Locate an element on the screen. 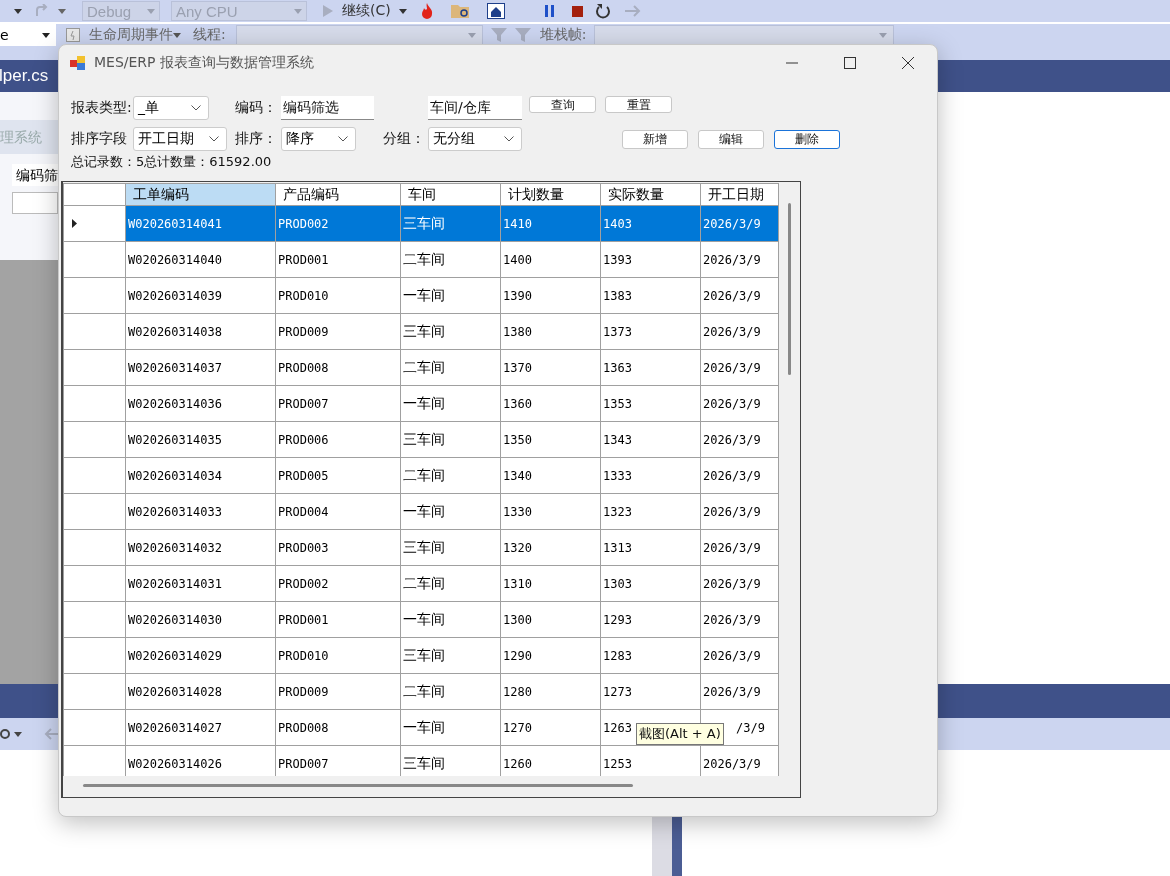  tooltip: 截图(Alt + A) is located at coordinates (680, 734).